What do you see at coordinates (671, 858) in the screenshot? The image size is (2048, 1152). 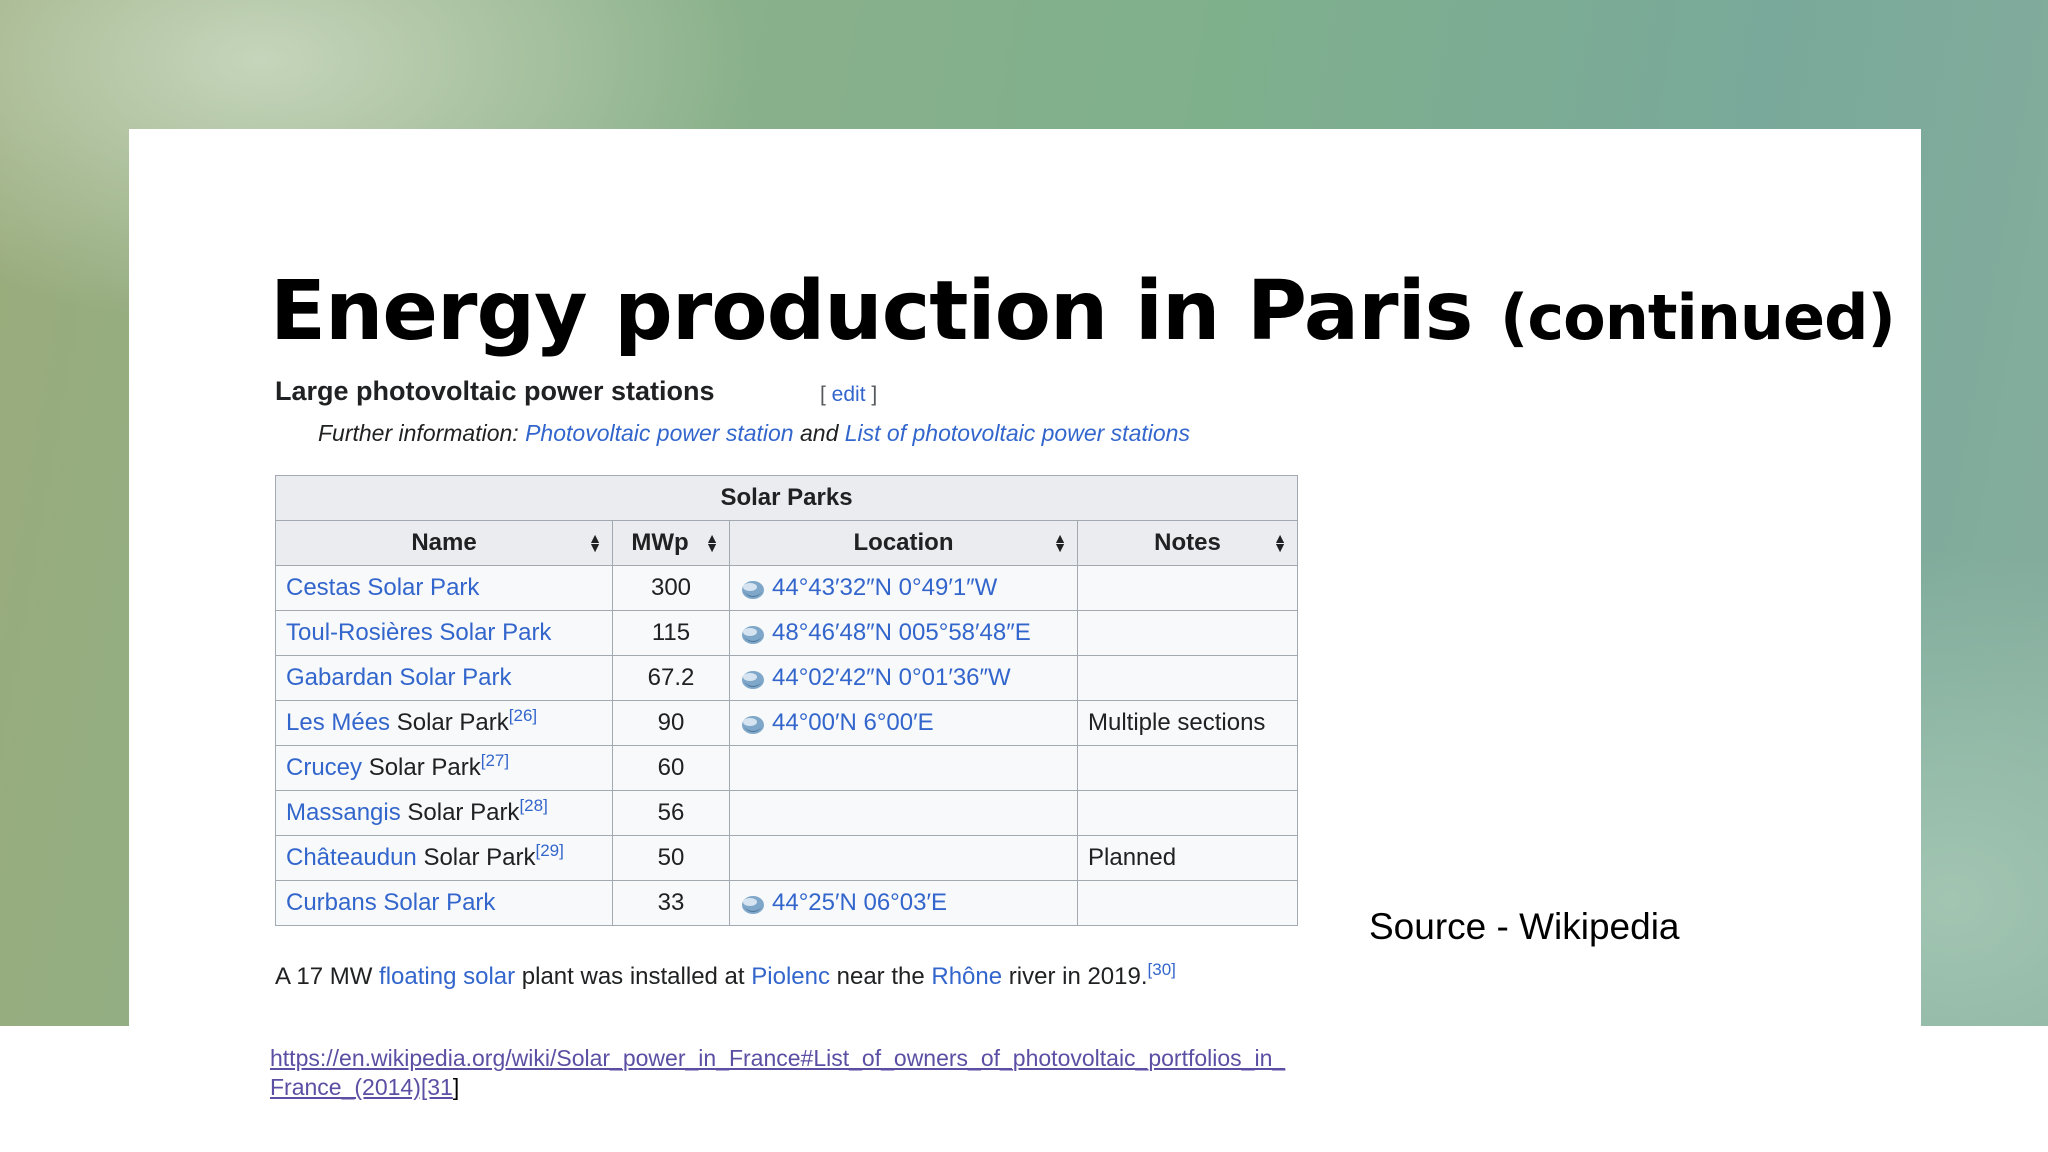 I see `cell-mwp: 50` at bounding box center [671, 858].